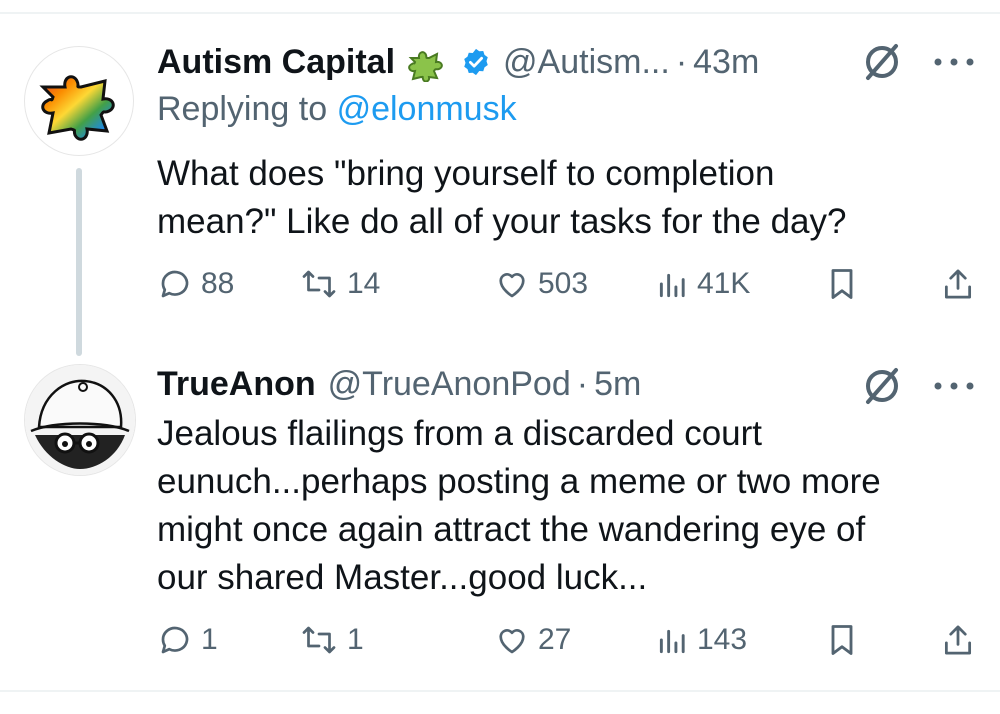  What do you see at coordinates (726, 62) in the screenshot?
I see `timestamp: 43m` at bounding box center [726, 62].